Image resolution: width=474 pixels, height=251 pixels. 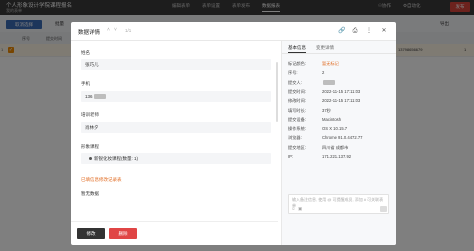 I want to click on field-label-course: 形象课程, so click(x=90, y=146).